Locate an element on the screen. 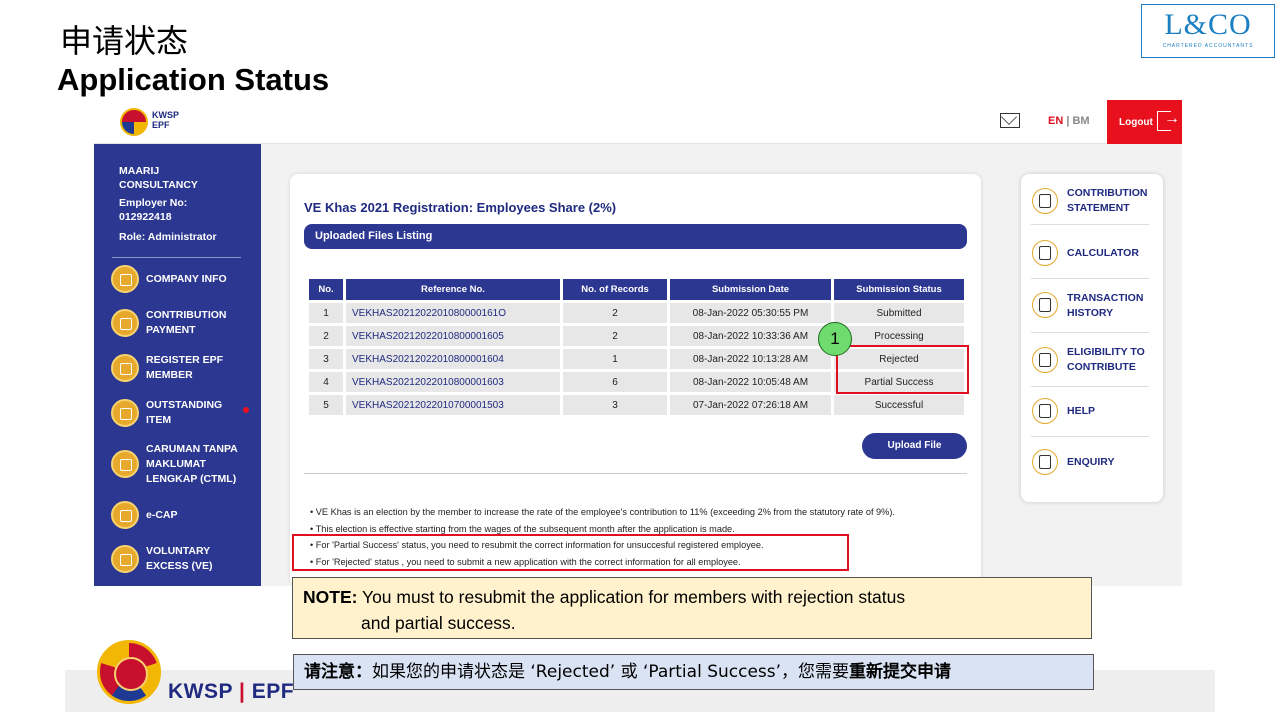  mail-icon is located at coordinates (1010, 120).